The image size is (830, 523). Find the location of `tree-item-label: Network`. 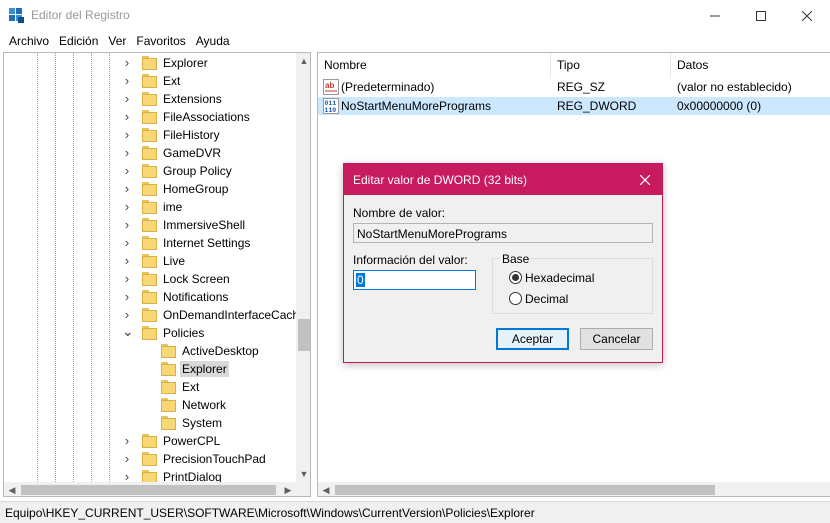

tree-item-label: Network is located at coordinates (204, 405).